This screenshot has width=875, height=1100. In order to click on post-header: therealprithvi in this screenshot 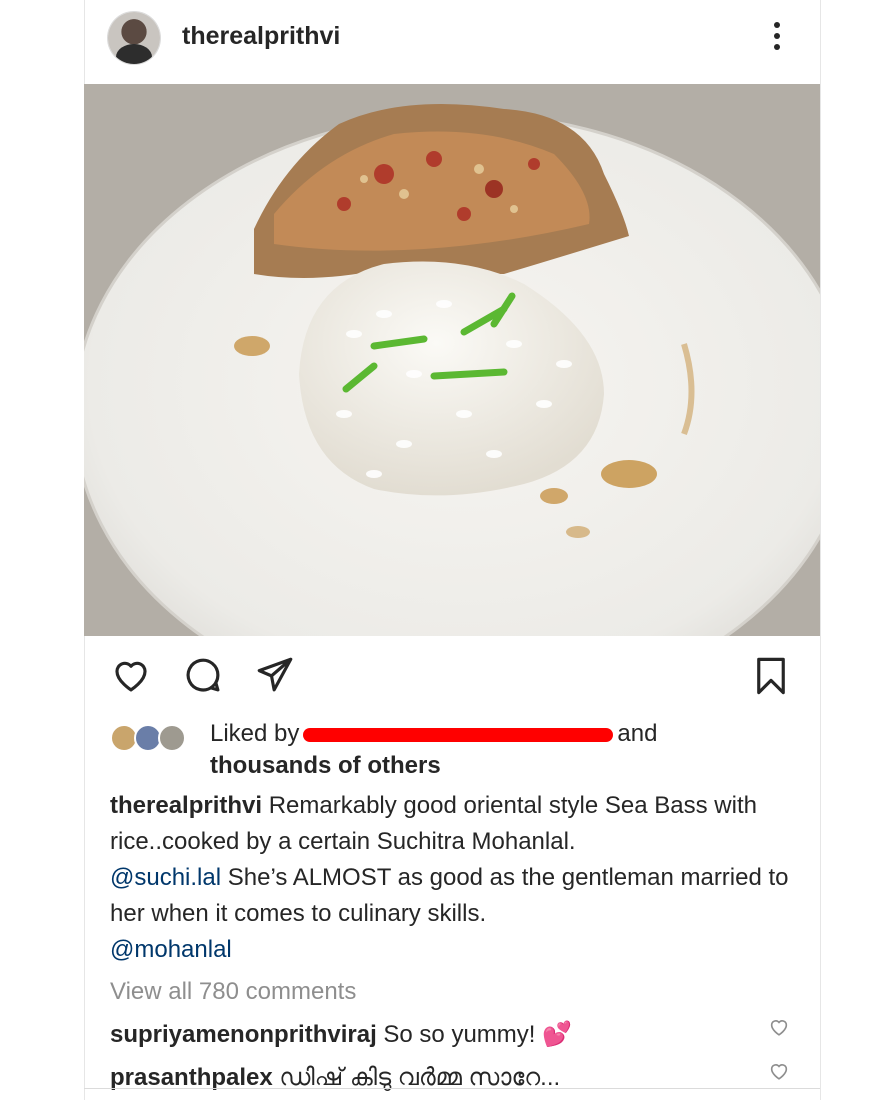, I will do `click(452, 42)`.